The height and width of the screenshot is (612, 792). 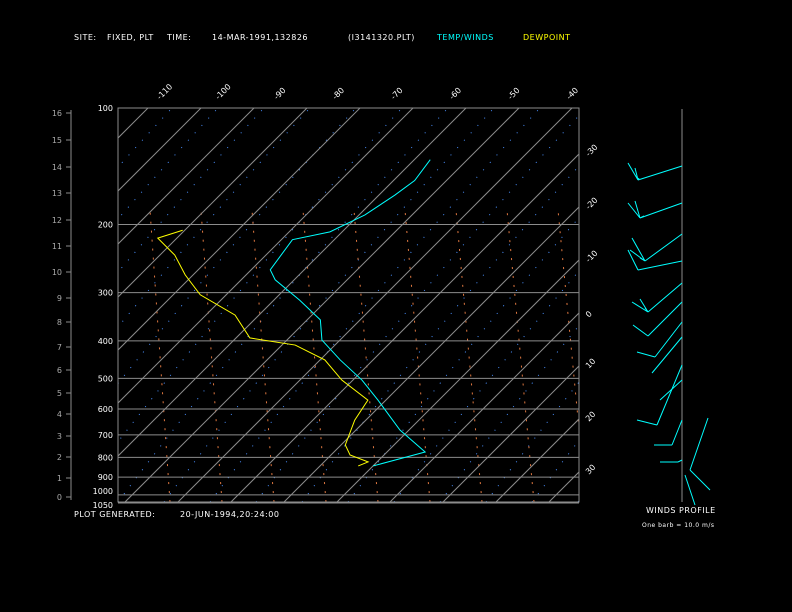 What do you see at coordinates (103, 505) in the screenshot?
I see `pressure-tick-label: 1050` at bounding box center [103, 505].